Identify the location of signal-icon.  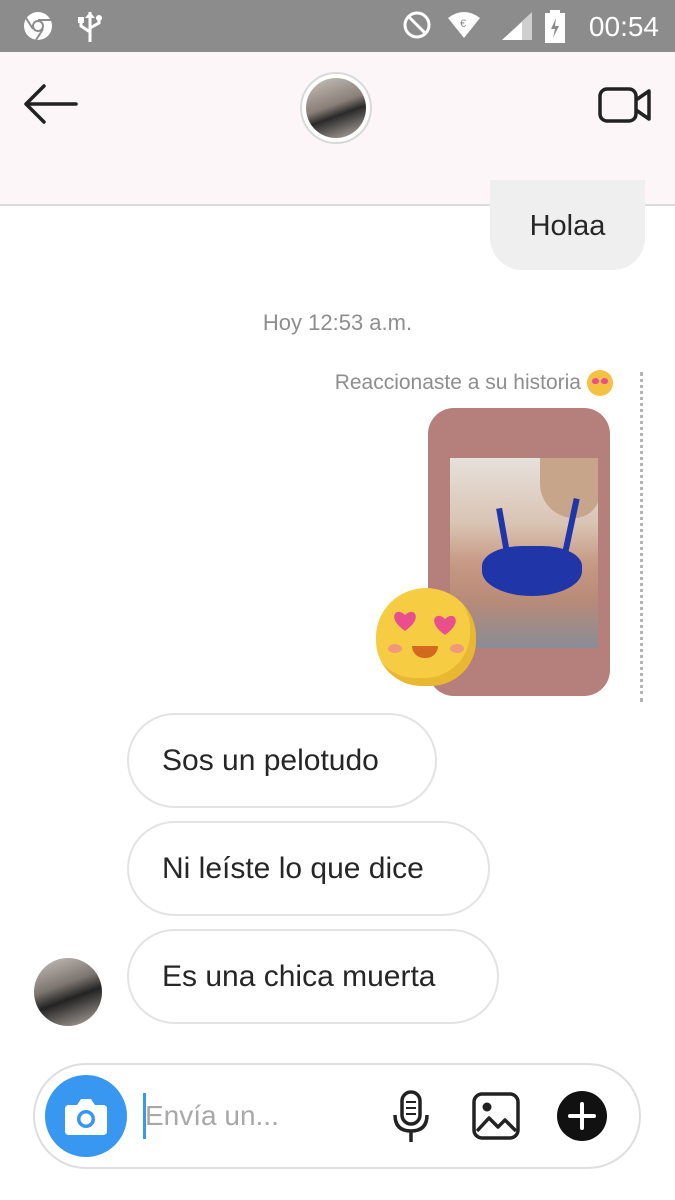
(517, 26).